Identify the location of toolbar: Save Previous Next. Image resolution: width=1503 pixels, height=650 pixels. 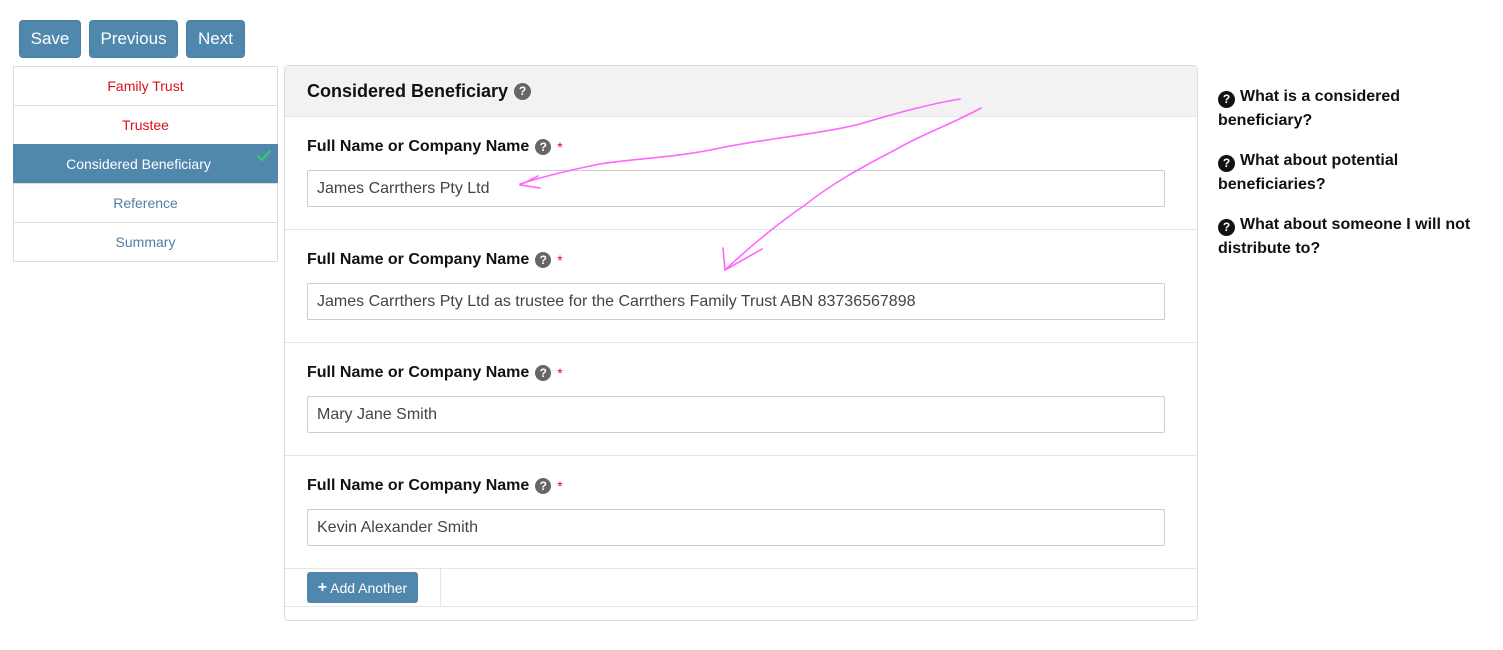
(132, 39).